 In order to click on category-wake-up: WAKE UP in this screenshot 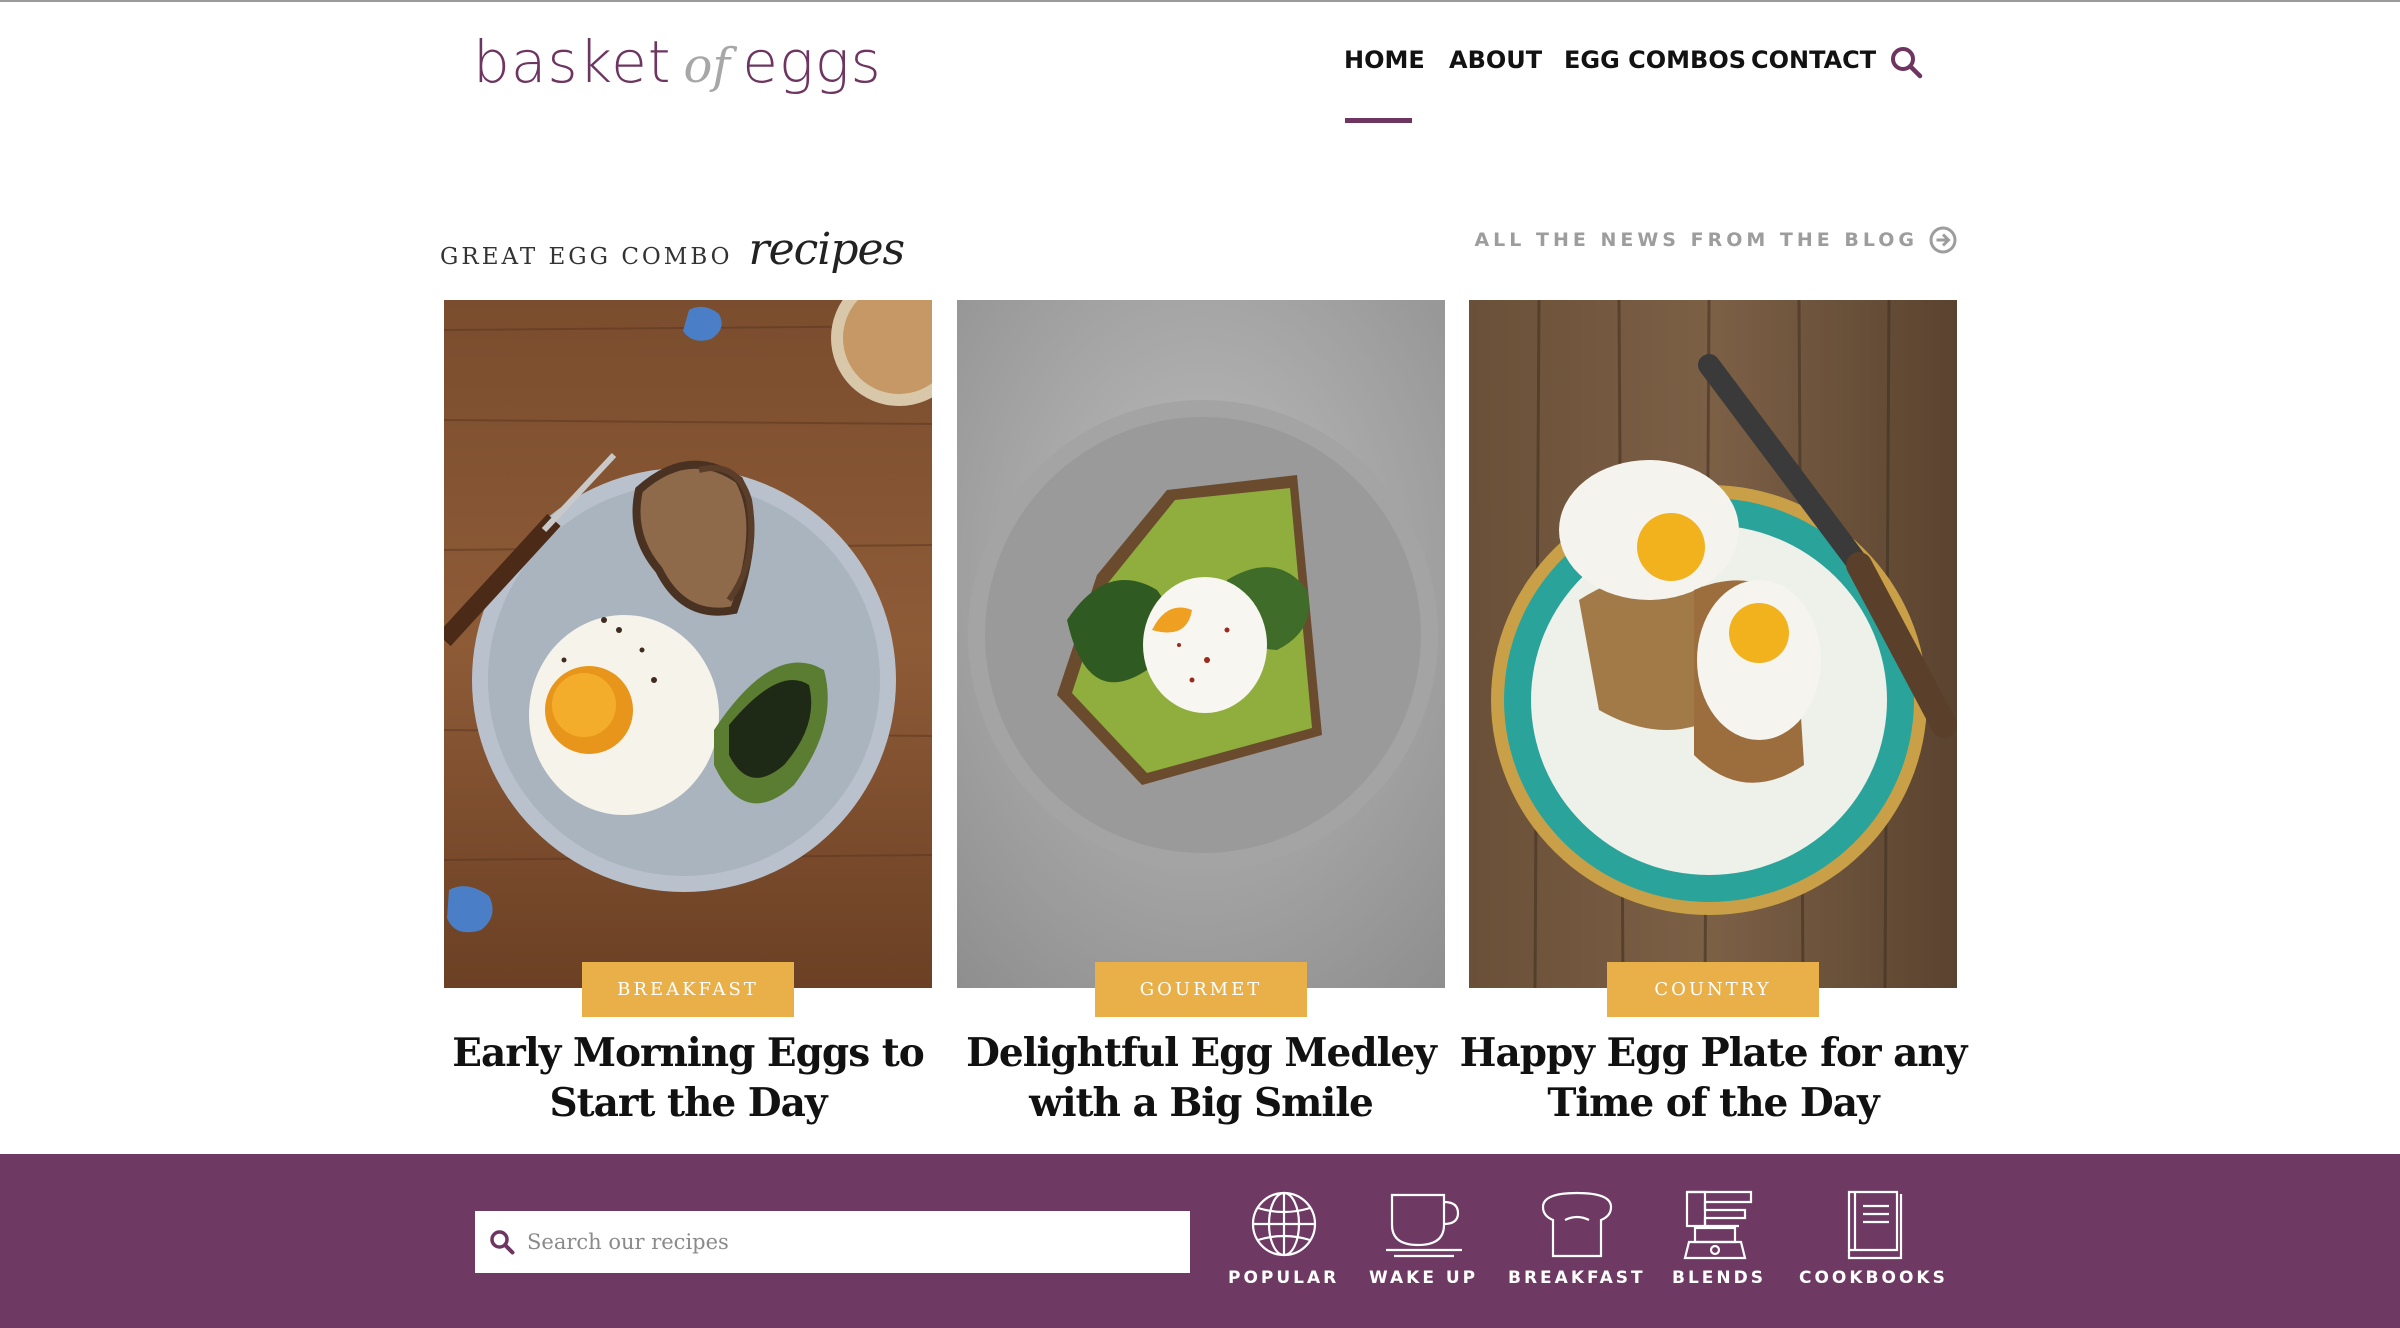, I will do `click(1423, 1239)`.